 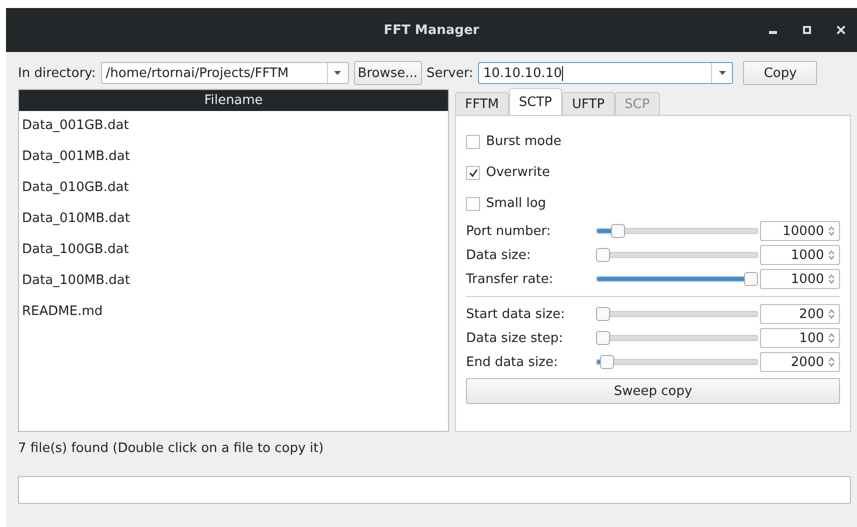 What do you see at coordinates (233, 281) in the screenshot?
I see `file-item: Data_100MB.dat` at bounding box center [233, 281].